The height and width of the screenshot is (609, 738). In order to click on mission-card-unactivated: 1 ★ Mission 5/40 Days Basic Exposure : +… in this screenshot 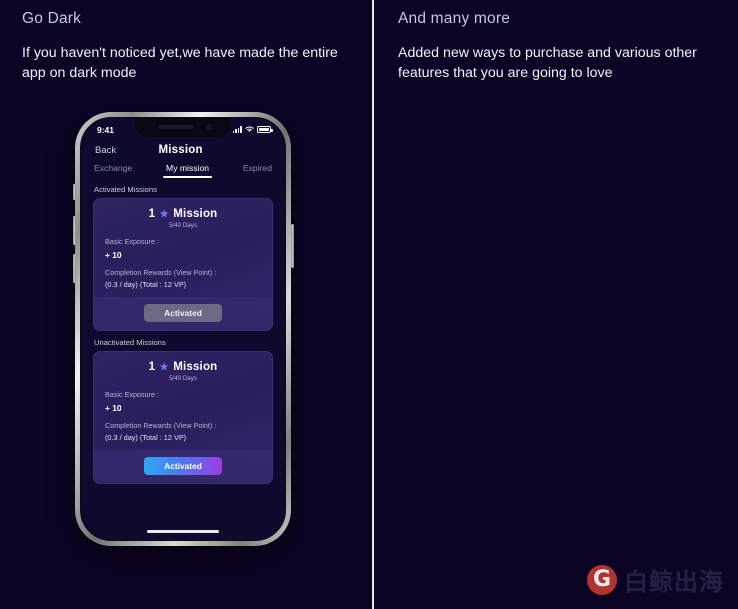, I will do `click(183, 417)`.